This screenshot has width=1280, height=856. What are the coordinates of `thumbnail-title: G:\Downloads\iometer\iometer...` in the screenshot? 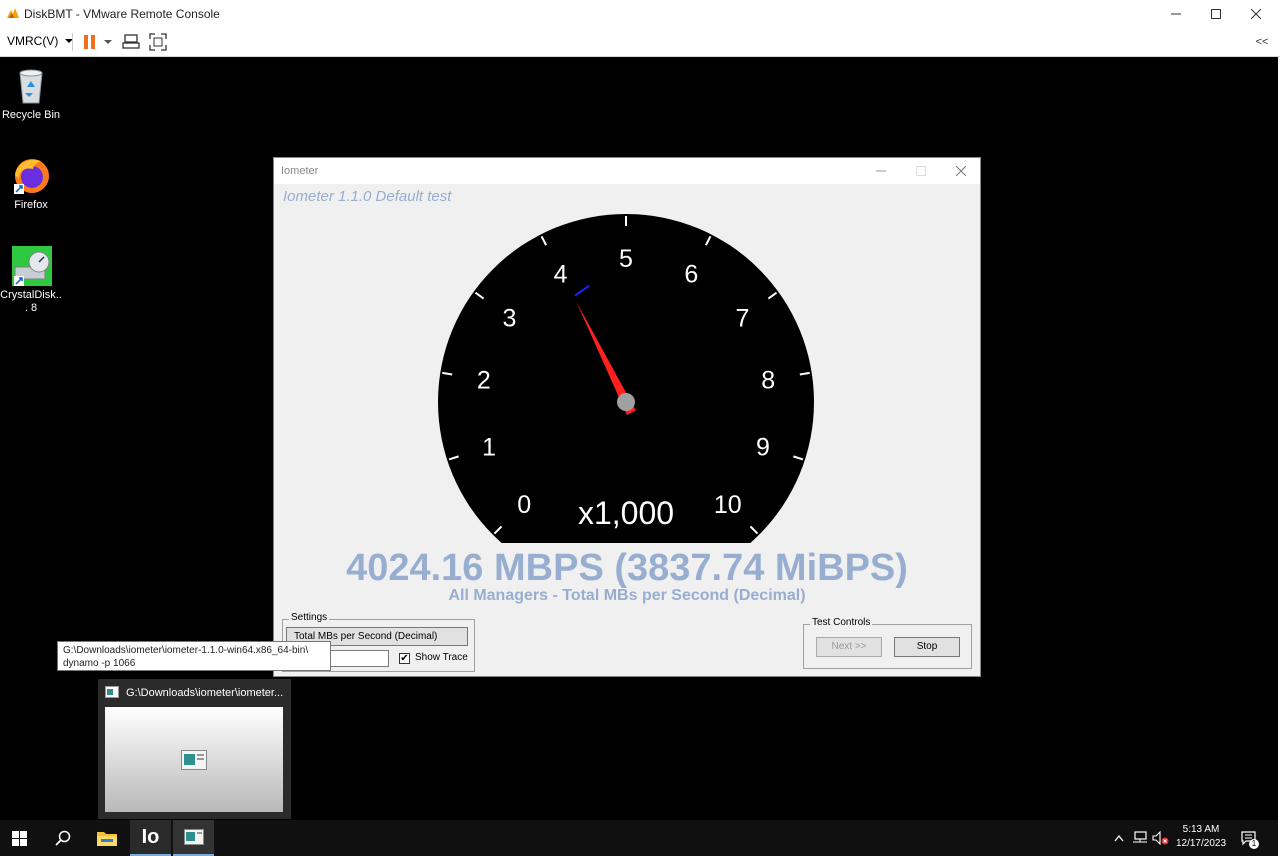 It's located at (205, 693).